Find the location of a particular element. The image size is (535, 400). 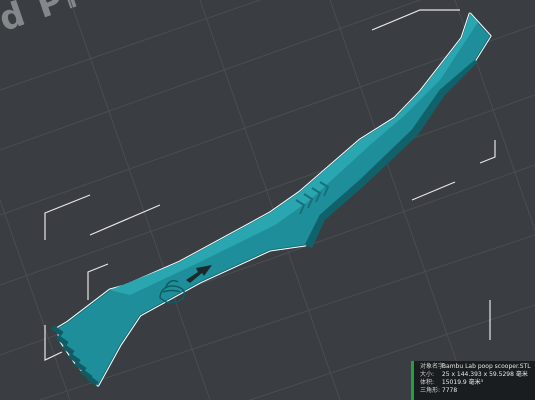

object-volume-row: 体积: 15019.9 毫米³ is located at coordinates (477, 383).